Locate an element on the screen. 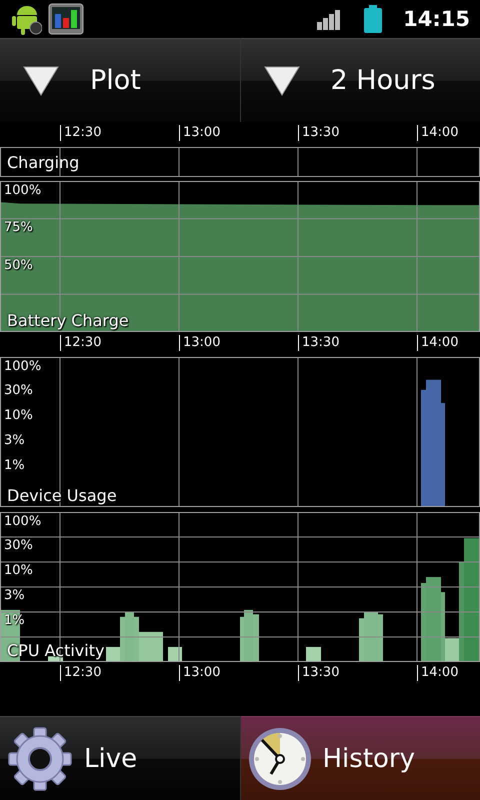 The height and width of the screenshot is (800, 480). signal-strength-icon is located at coordinates (329, 19).